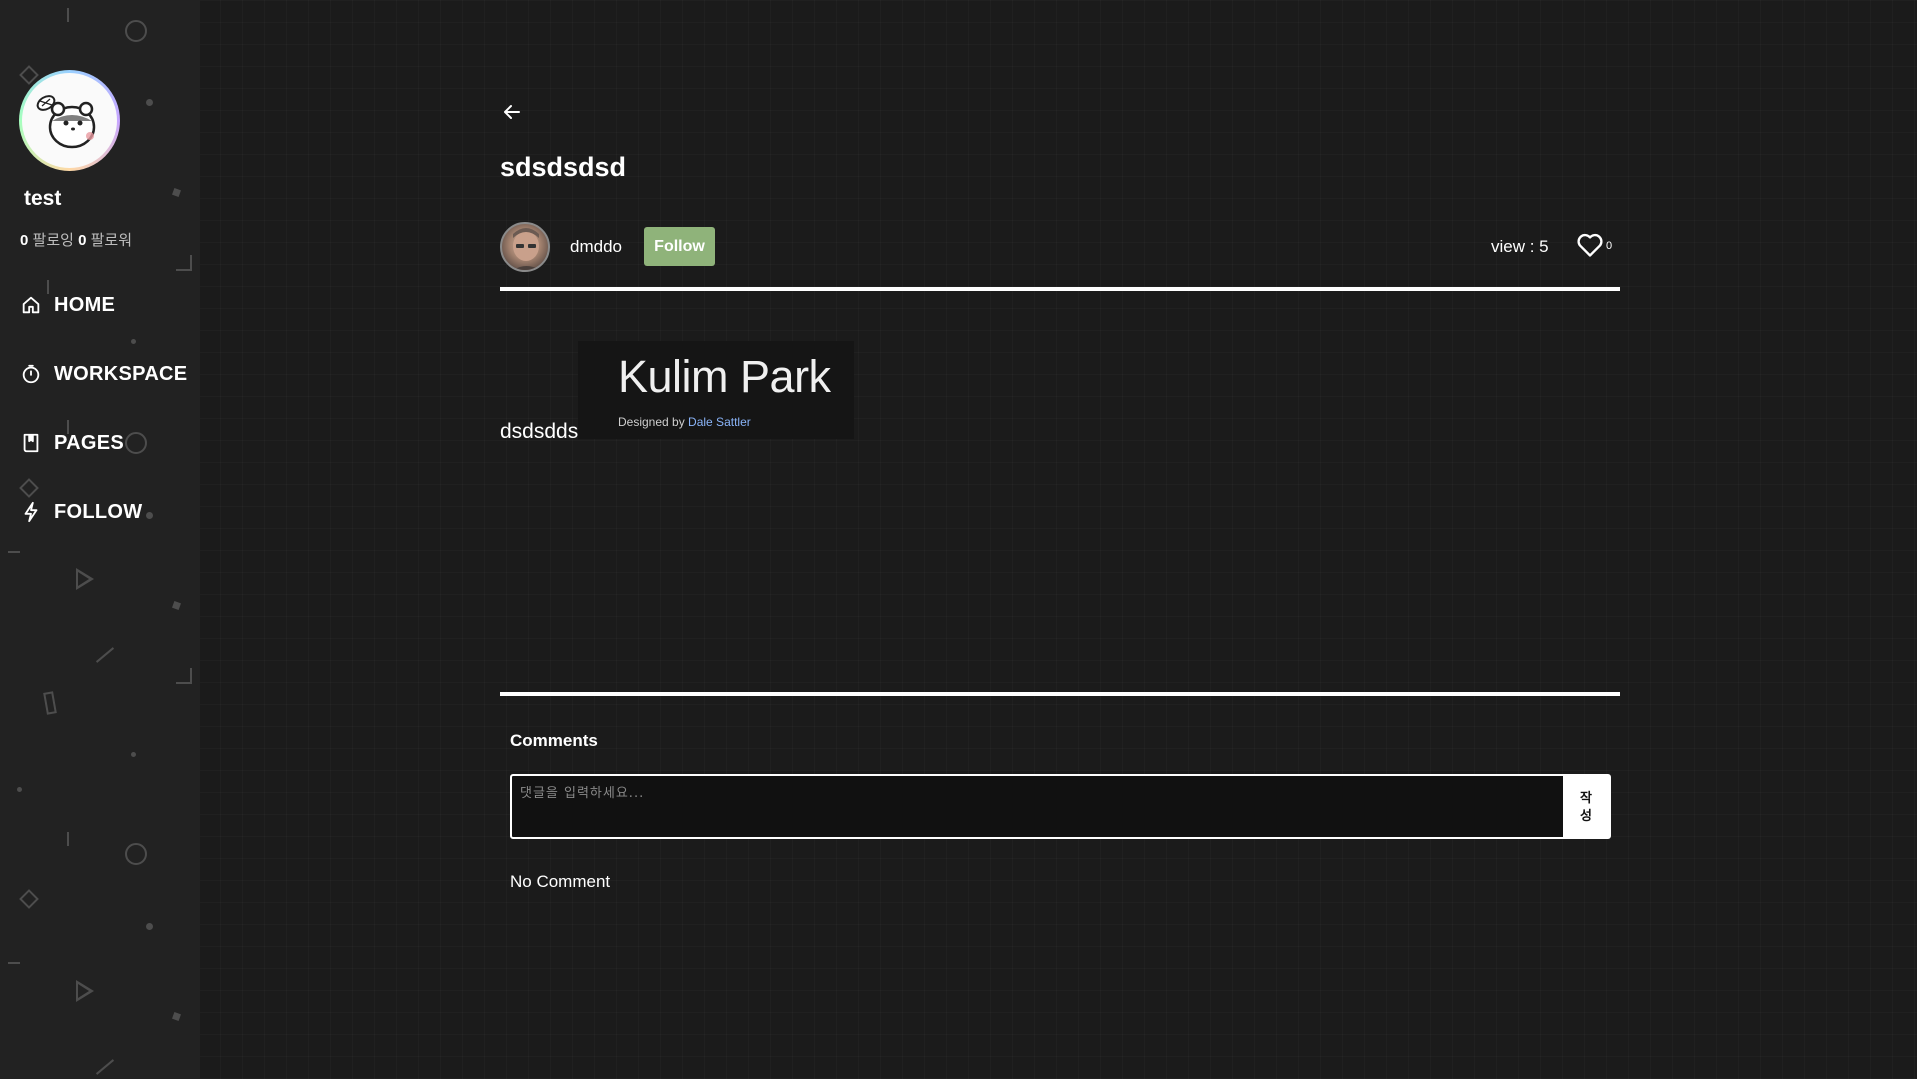 The width and height of the screenshot is (1917, 1079). I want to click on timer-icon, so click(31, 374).